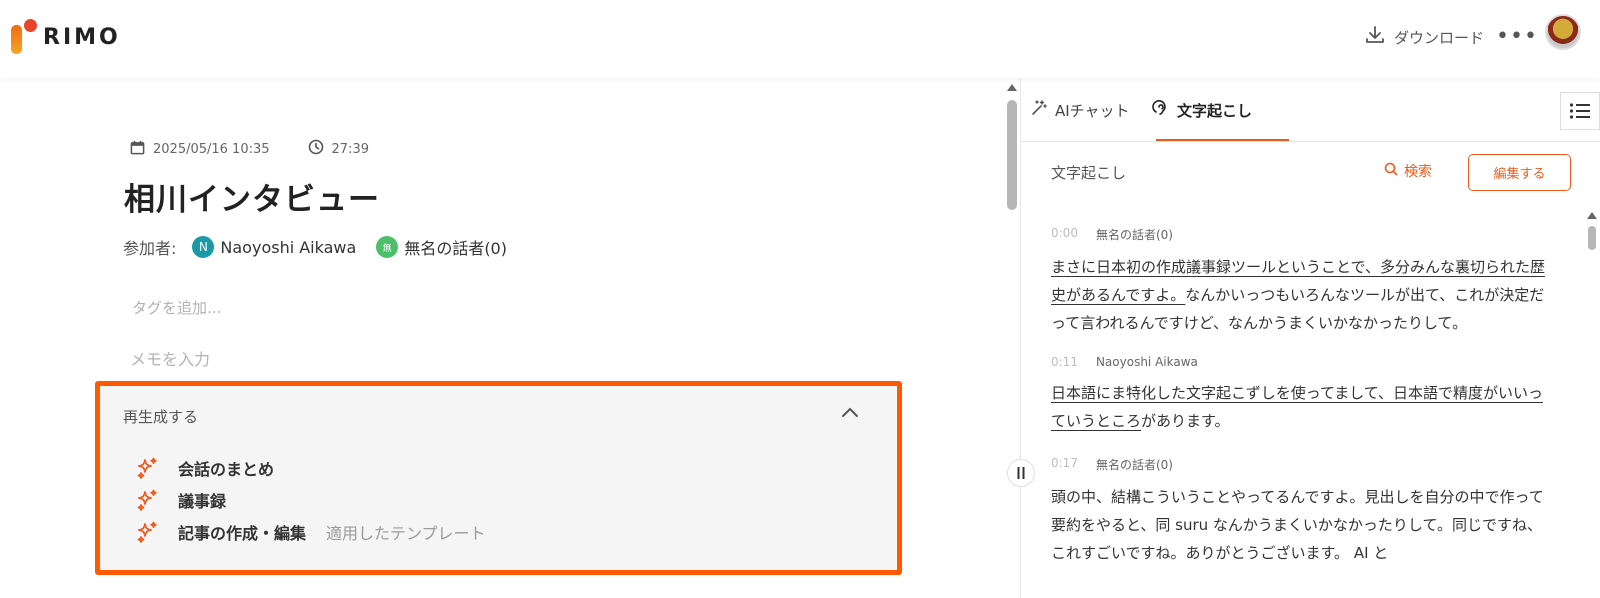  I want to click on list-icon, so click(1579, 111).